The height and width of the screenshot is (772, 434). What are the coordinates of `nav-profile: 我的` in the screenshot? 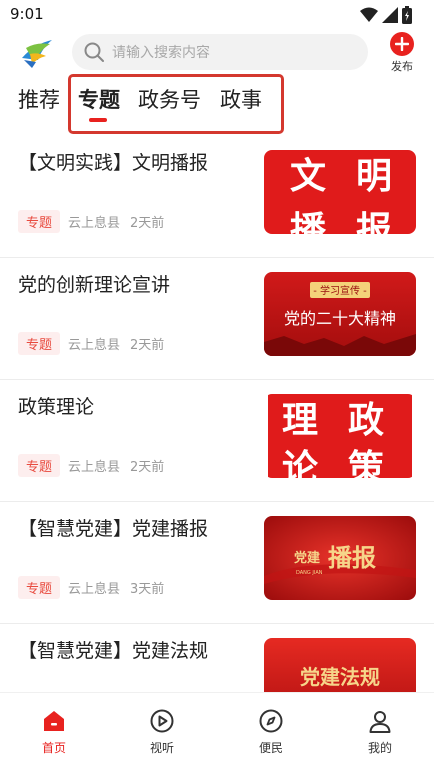 It's located at (380, 732).